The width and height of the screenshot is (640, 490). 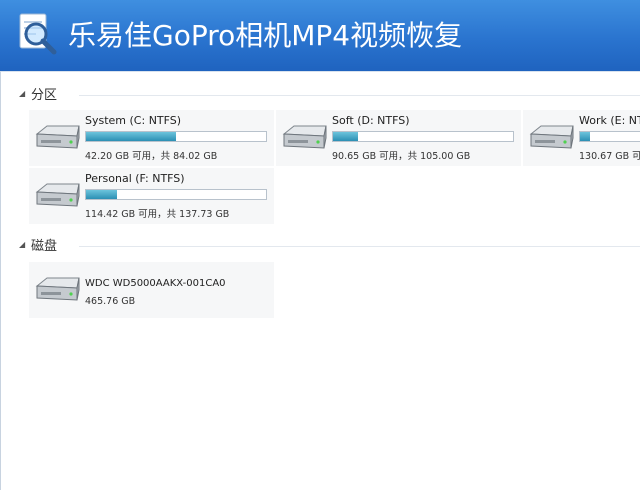 I want to click on partition-name: Soft (D: NTFS), so click(x=371, y=120).